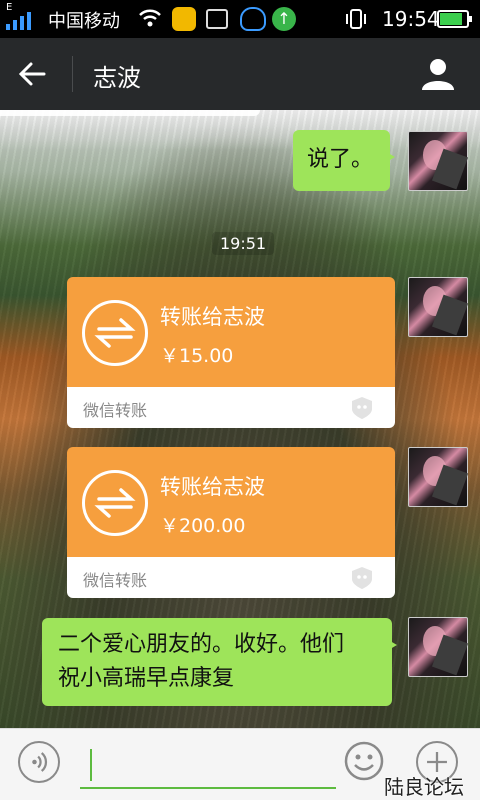  Describe the element at coordinates (184, 19) in the screenshot. I see `app-icon` at that location.